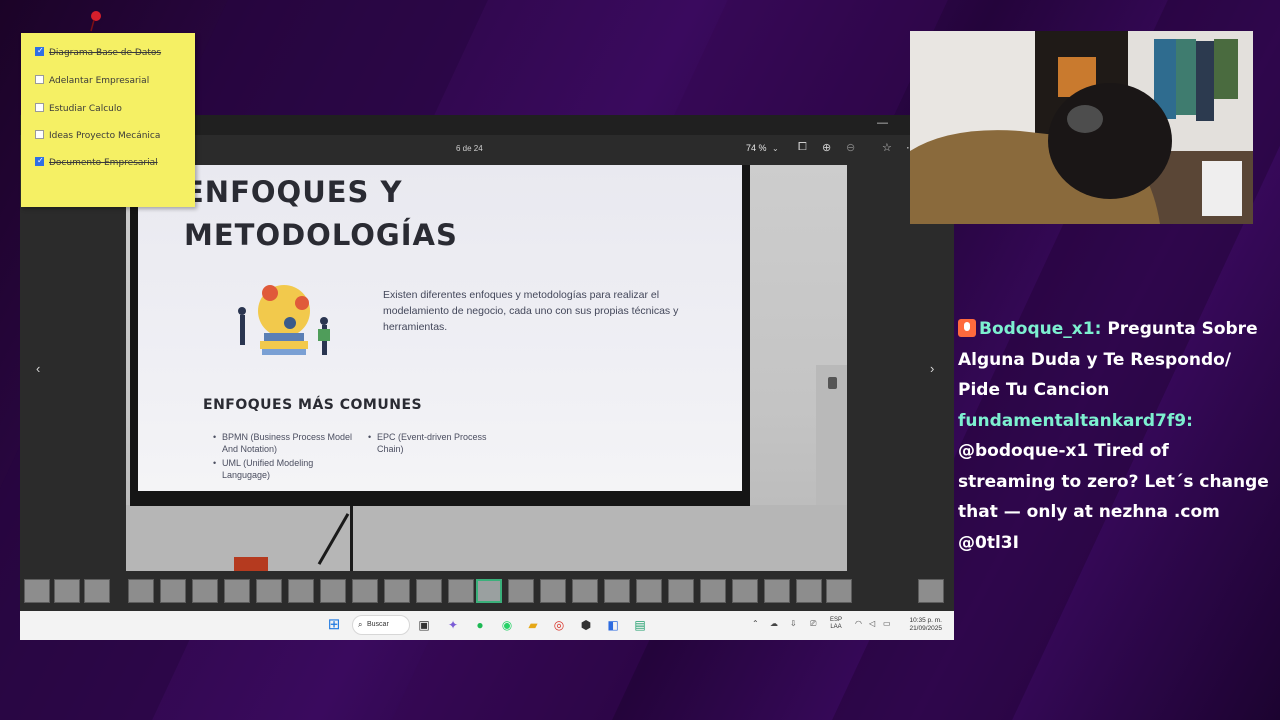 Image resolution: width=1280 pixels, height=720 pixels. I want to click on fit-page-icon: ⧠, so click(802, 147).